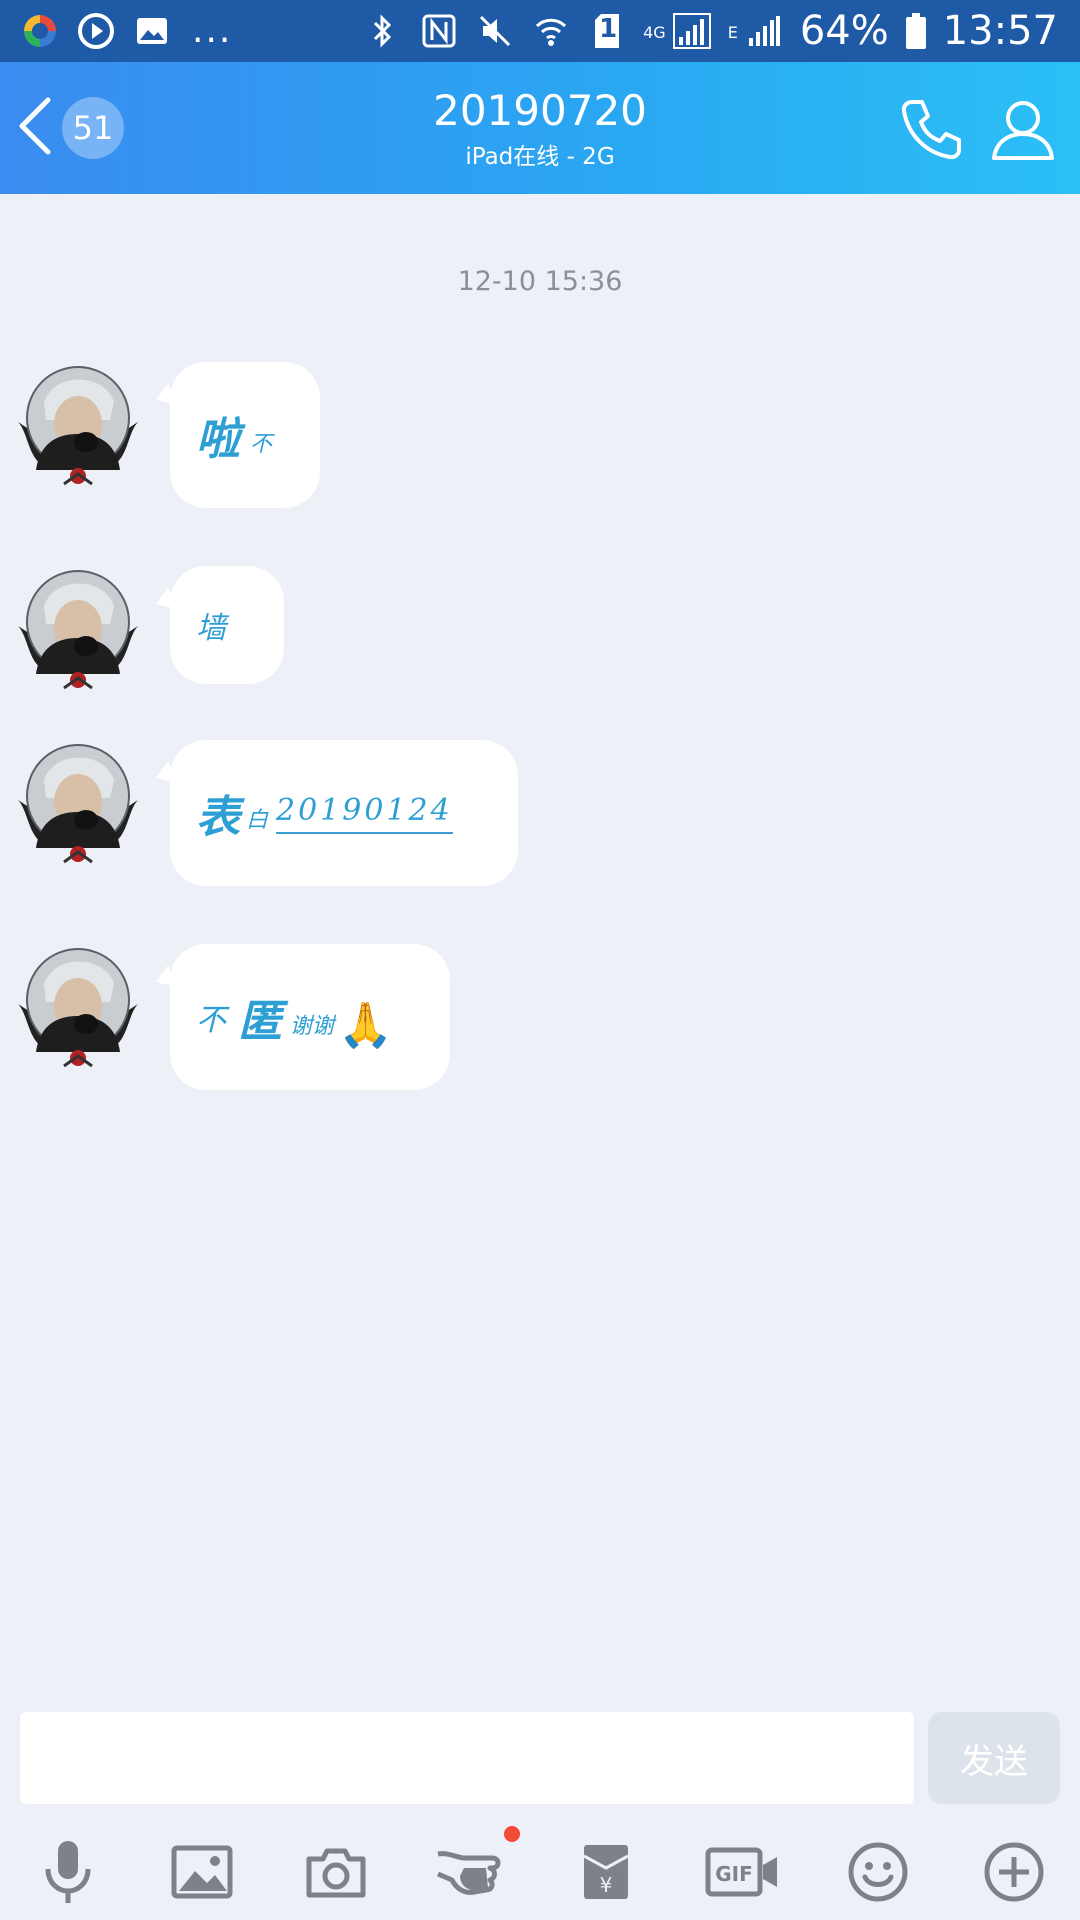 Image resolution: width=1080 pixels, height=1920 pixels. What do you see at coordinates (218, 817) in the screenshot?
I see `message-text: 表` at bounding box center [218, 817].